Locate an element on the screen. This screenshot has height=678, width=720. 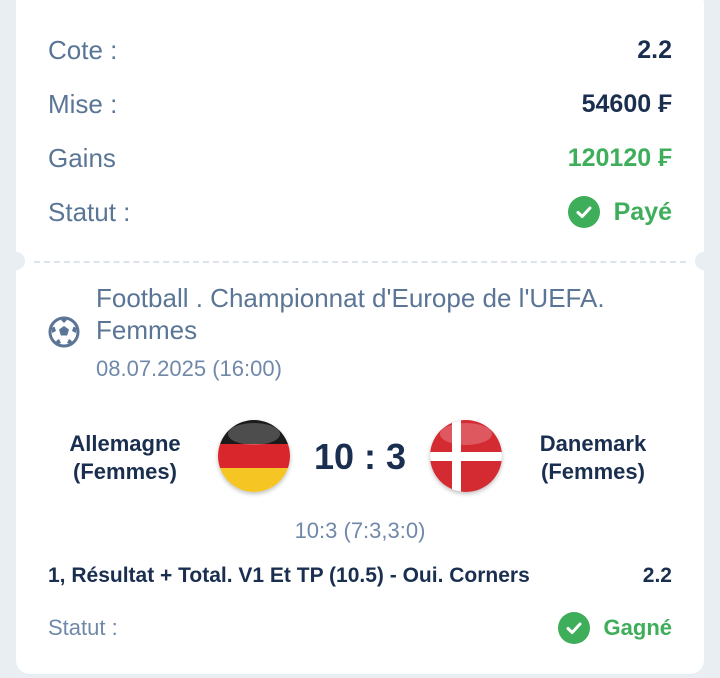
home-team-name: Allemagne (Femmes) is located at coordinates (125, 457).